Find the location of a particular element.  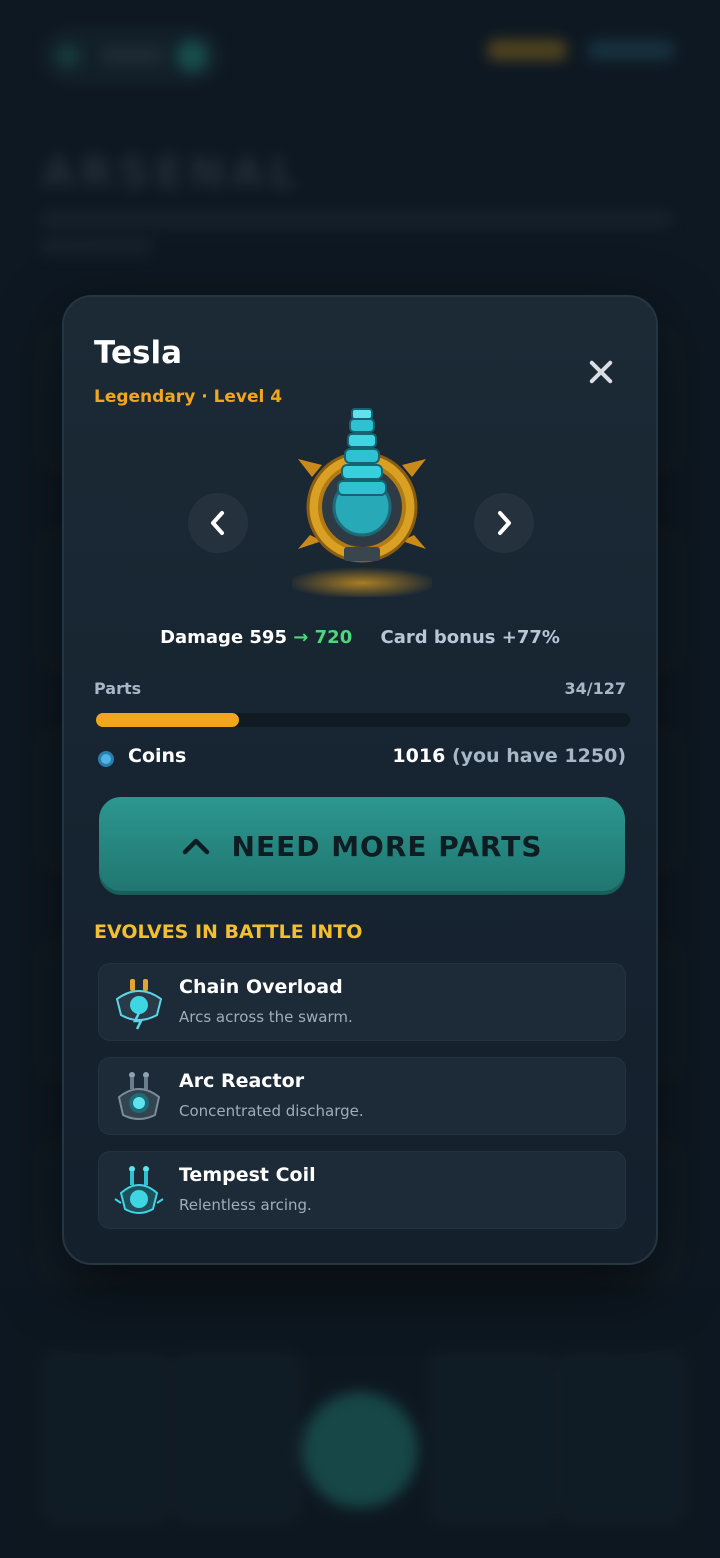

chevron-left-icon is located at coordinates (217, 523).